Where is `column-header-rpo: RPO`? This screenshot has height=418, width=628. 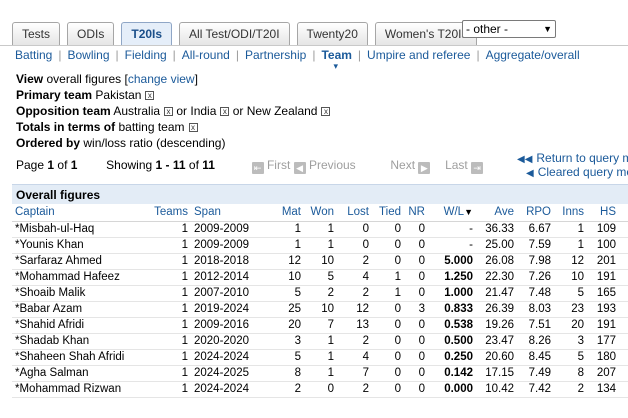
column-header-rpo: RPO is located at coordinates (535, 213).